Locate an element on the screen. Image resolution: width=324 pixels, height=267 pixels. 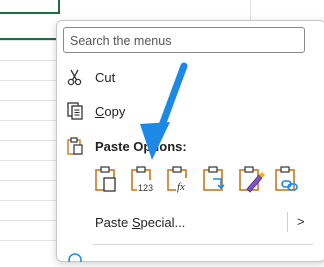
paste-formulas-button: fx is located at coordinates (180, 182).